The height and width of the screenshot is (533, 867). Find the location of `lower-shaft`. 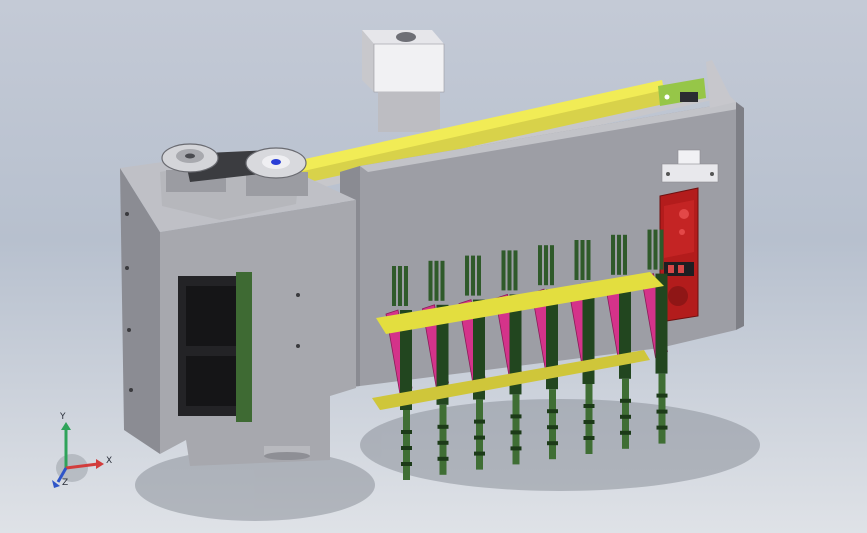

lower-shaft is located at coordinates (287, 453).